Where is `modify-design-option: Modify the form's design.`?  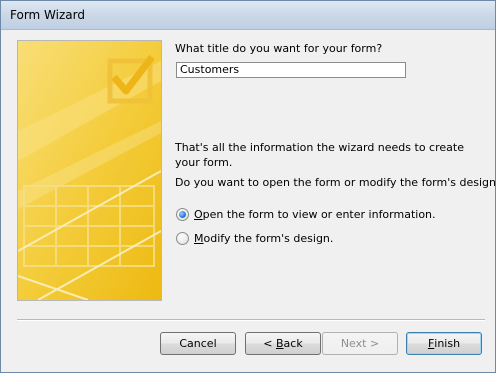
modify-design-option: Modify the form's design. is located at coordinates (254, 238).